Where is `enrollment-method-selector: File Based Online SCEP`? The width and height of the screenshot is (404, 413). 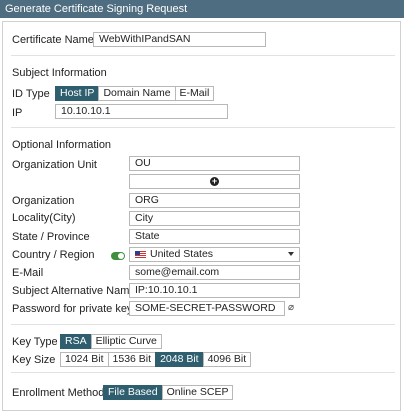 enrollment-method-selector: File Based Online SCEP is located at coordinates (168, 392).